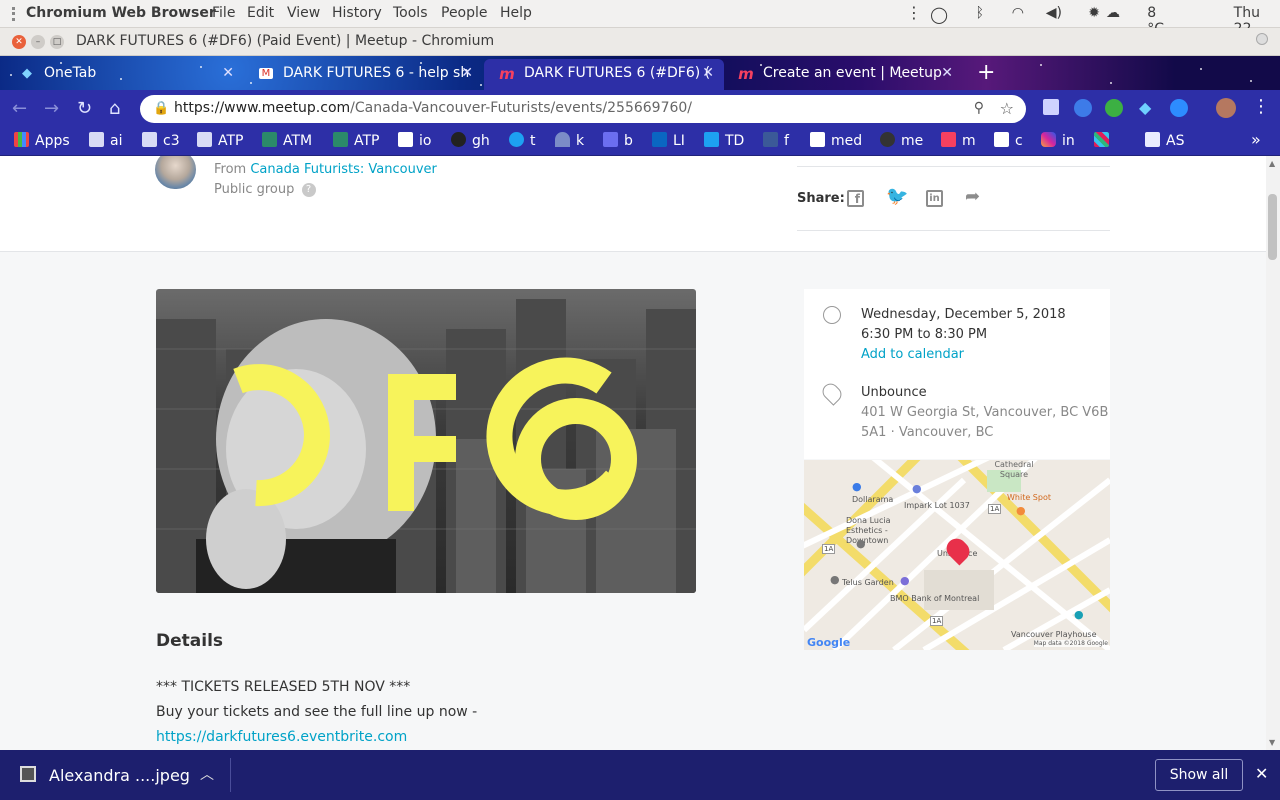 The height and width of the screenshot is (800, 1280). What do you see at coordinates (980, 13) in the screenshot?
I see `bluetooth-icon: ᛒ` at bounding box center [980, 13].